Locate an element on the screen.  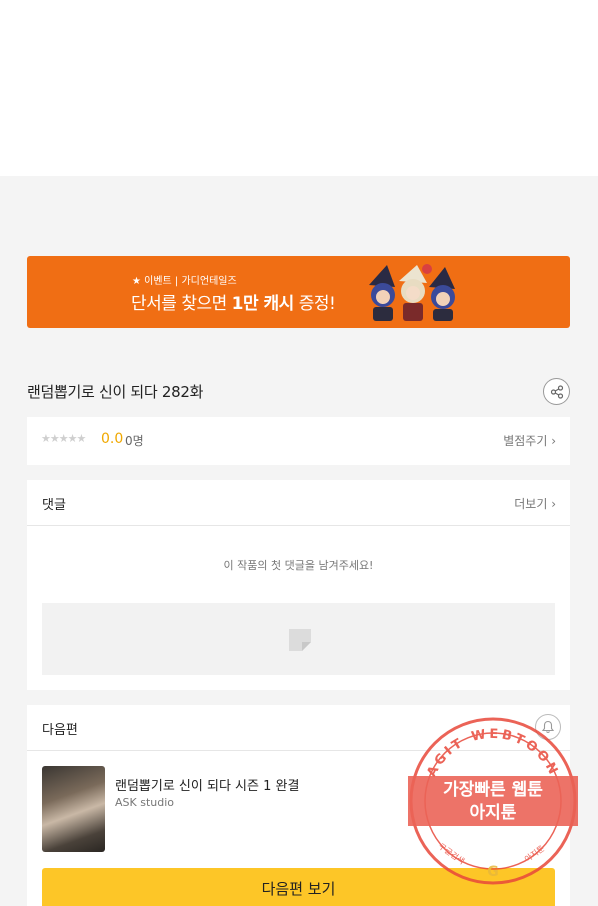
rating-card: ★★★★★ 0.0 0명 별점주기 › is located at coordinates (298, 441).